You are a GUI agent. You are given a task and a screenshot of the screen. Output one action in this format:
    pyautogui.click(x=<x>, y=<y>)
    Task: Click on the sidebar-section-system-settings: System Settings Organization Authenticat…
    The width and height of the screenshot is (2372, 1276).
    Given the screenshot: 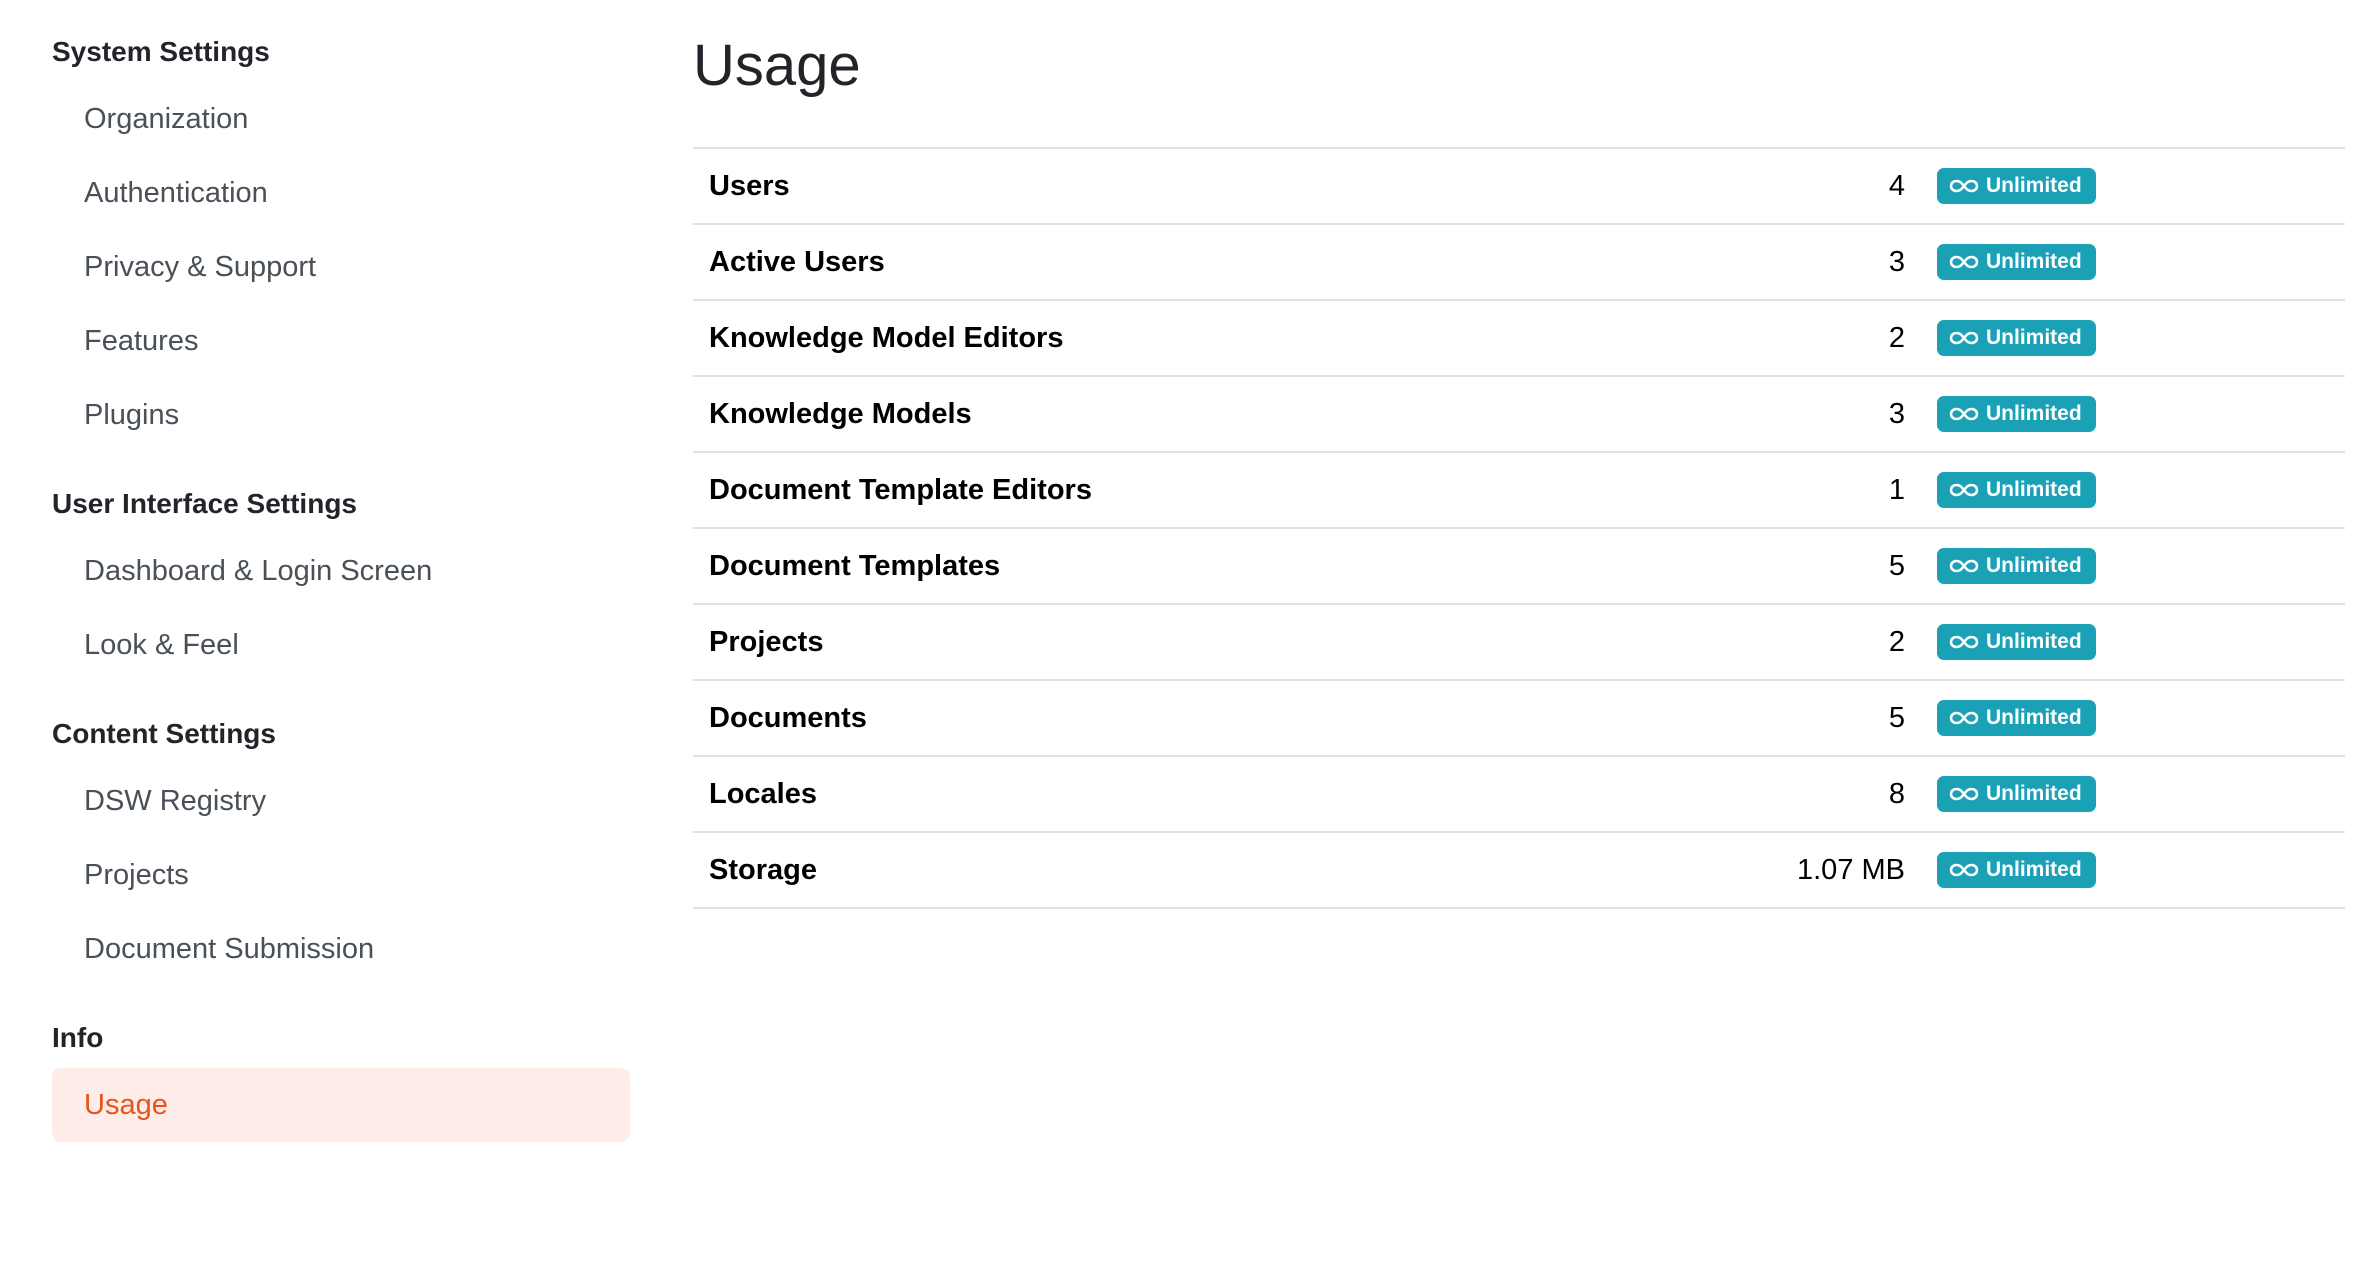 What is the action you would take?
    pyautogui.click(x=341, y=241)
    